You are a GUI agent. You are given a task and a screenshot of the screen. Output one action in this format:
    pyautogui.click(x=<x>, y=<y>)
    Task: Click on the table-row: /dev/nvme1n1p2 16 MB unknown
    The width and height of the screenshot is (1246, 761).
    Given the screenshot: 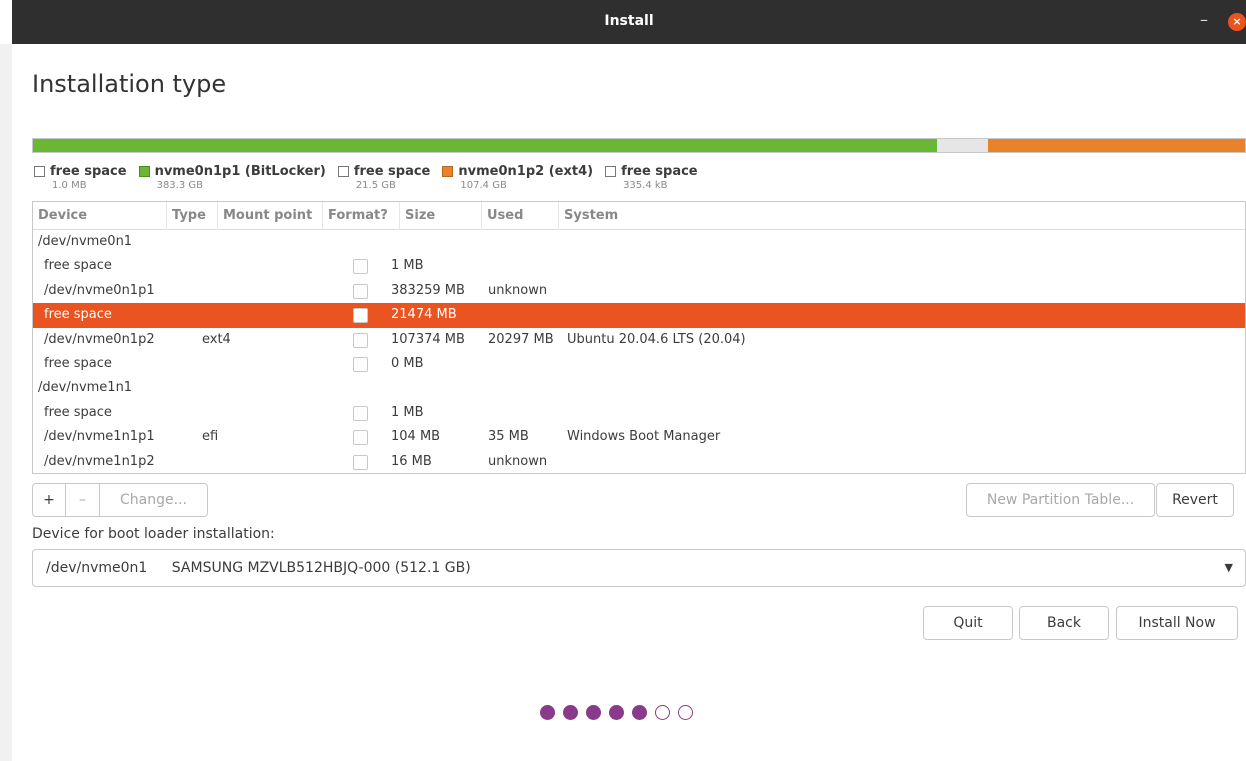 What is the action you would take?
    pyautogui.click(x=639, y=462)
    